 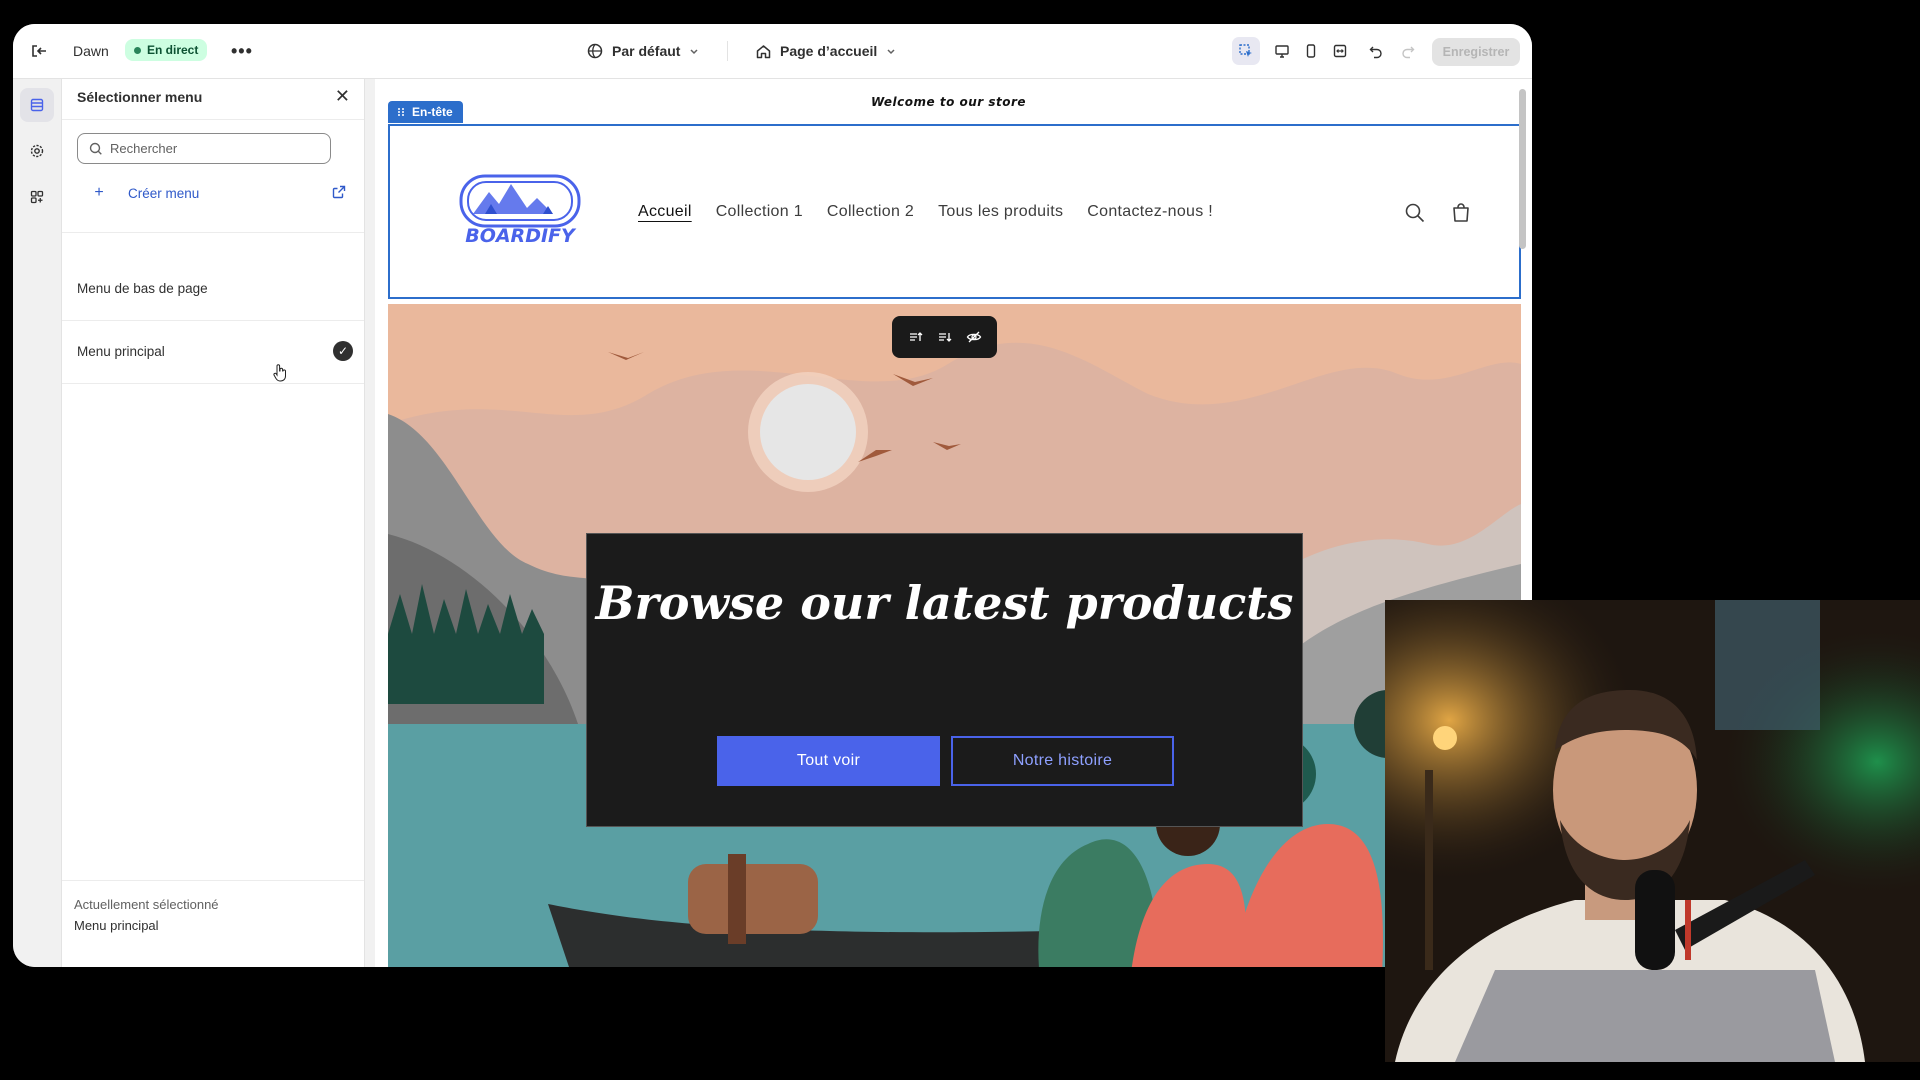 I want to click on search-input, so click(x=215, y=148).